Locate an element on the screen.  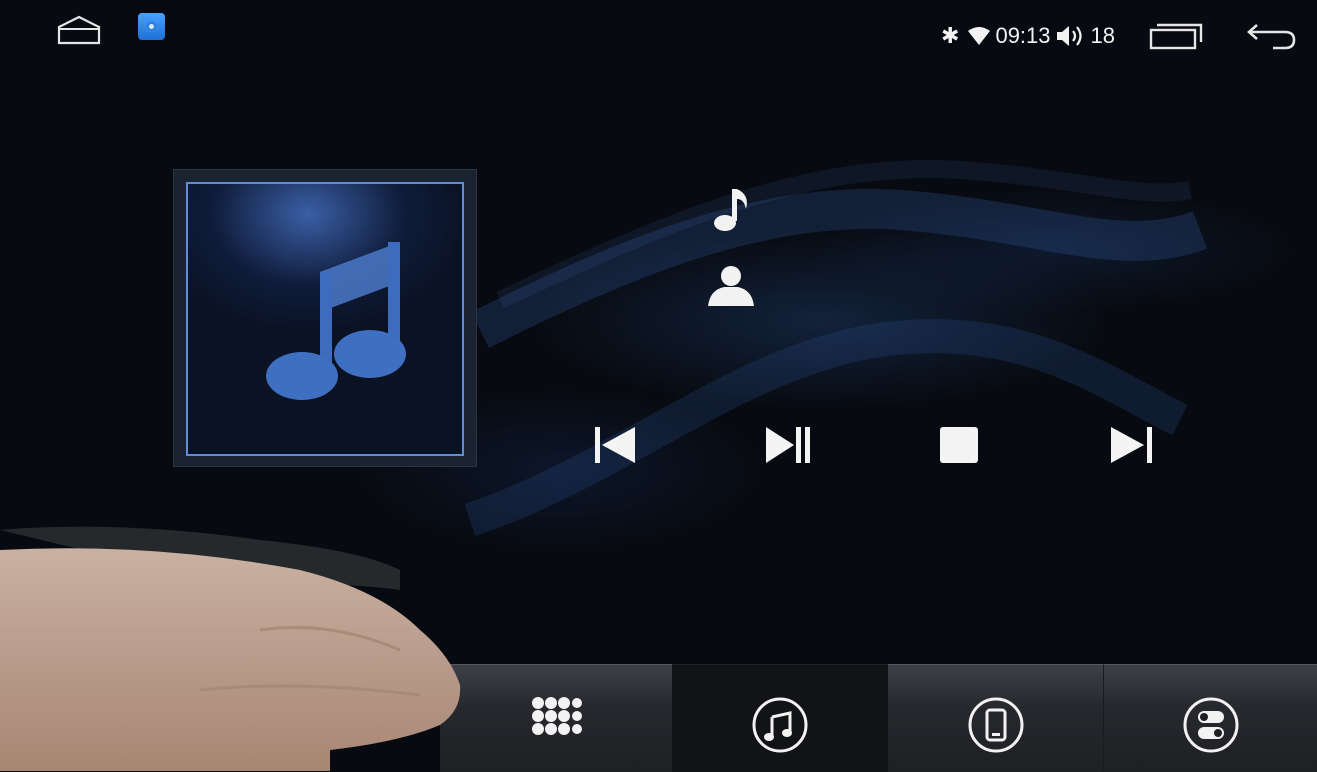
apps-grid-icon is located at coordinates (557, 716).